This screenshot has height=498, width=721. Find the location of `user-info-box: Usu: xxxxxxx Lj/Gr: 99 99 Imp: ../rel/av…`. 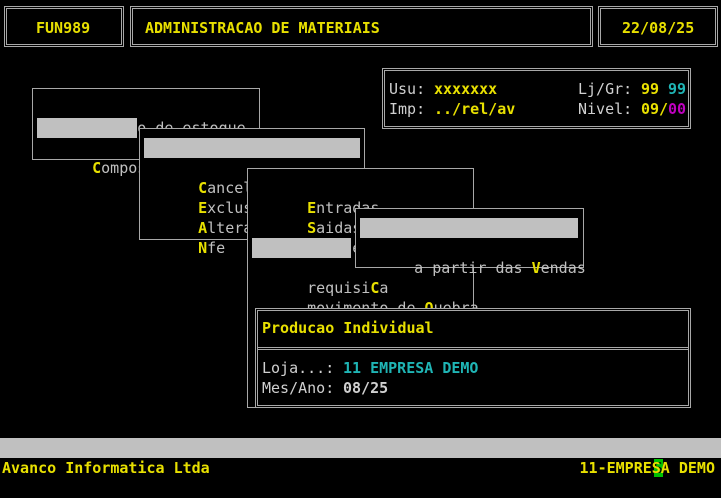

user-info-box: Usu: xxxxxxx Lj/Gr: 99 99 Imp: ../rel/av… is located at coordinates (536, 98).